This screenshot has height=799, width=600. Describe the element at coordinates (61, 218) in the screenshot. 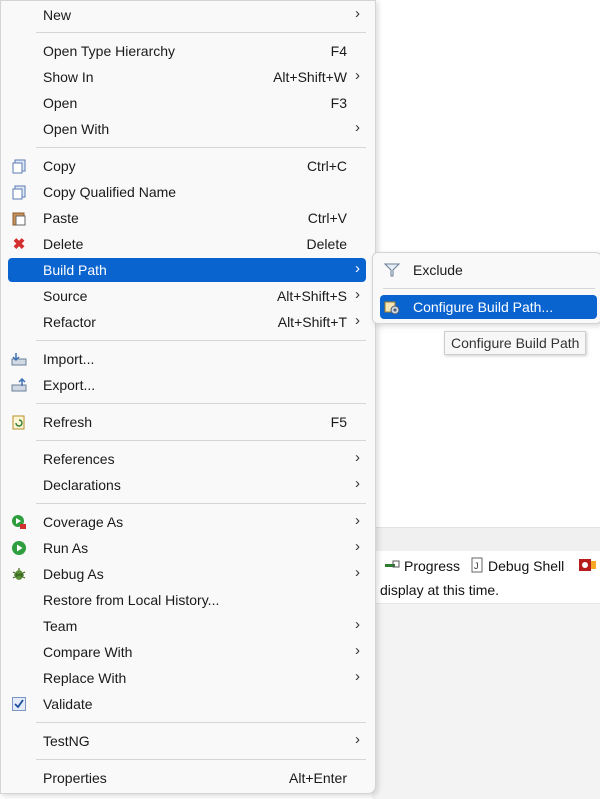

I see `menu-item-label: Paste` at that location.